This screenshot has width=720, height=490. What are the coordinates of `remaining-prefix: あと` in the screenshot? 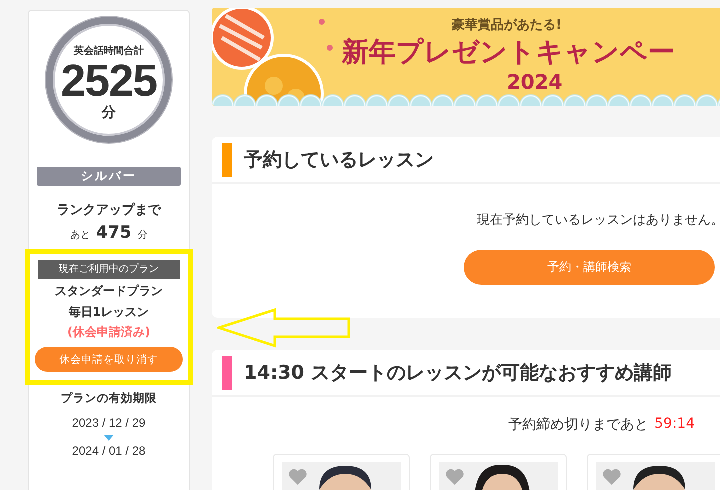 It's located at (80, 235).